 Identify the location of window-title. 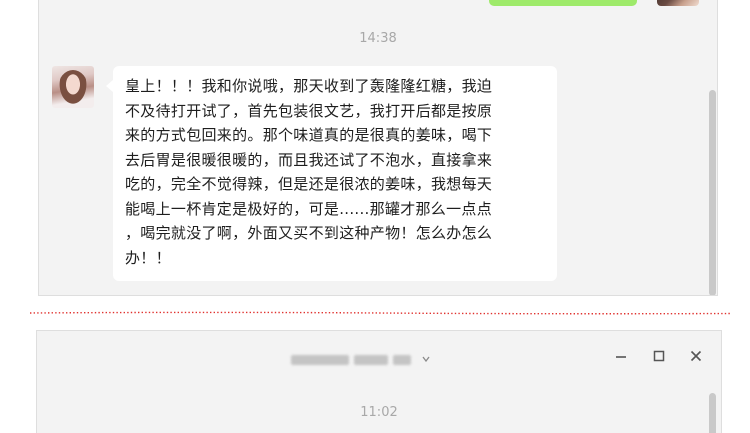
(360, 360).